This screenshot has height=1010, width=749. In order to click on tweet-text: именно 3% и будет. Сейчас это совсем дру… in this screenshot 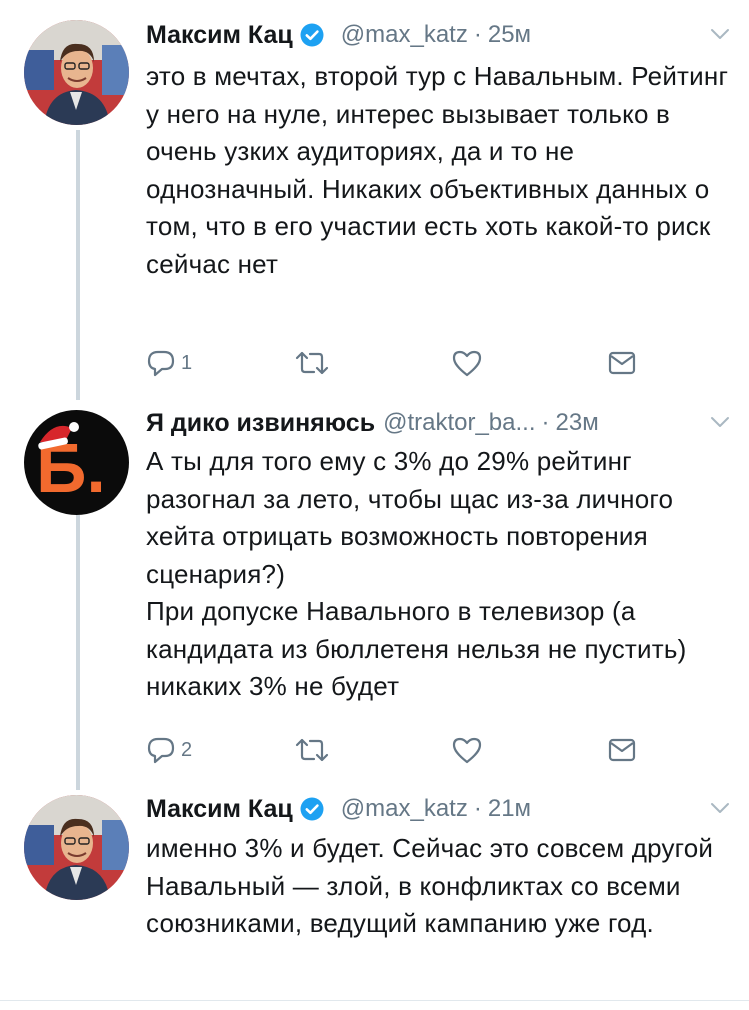, I will do `click(430, 885)`.